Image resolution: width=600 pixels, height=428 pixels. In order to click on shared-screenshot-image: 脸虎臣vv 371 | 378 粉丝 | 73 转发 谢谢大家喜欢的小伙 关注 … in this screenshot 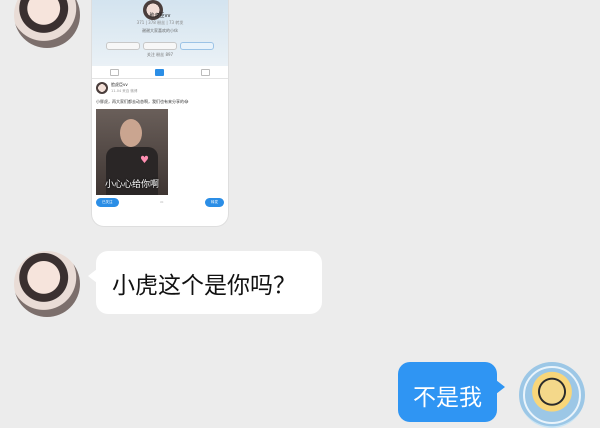, I will do `click(160, 113)`.